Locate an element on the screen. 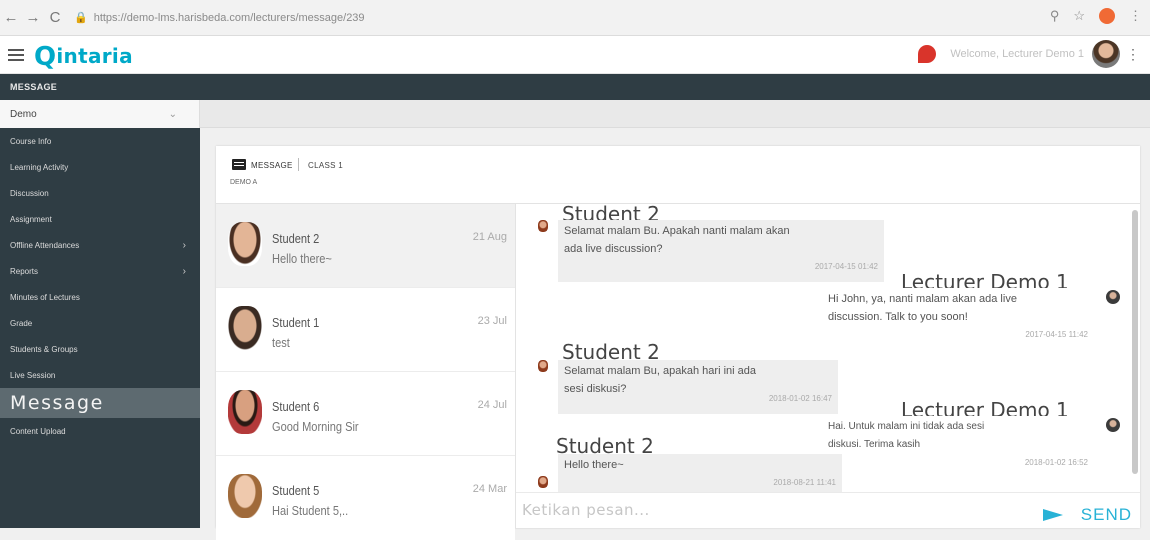 The image size is (1150, 540). contact-date: 24 Jul is located at coordinates (492, 405).